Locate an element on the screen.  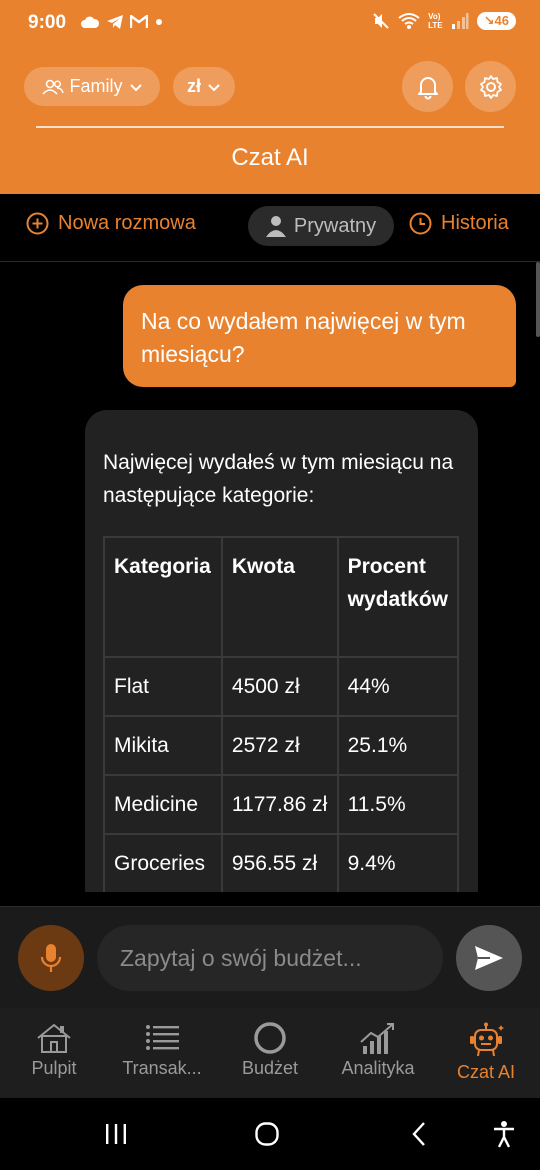
family-label: Family is located at coordinates (96, 86).